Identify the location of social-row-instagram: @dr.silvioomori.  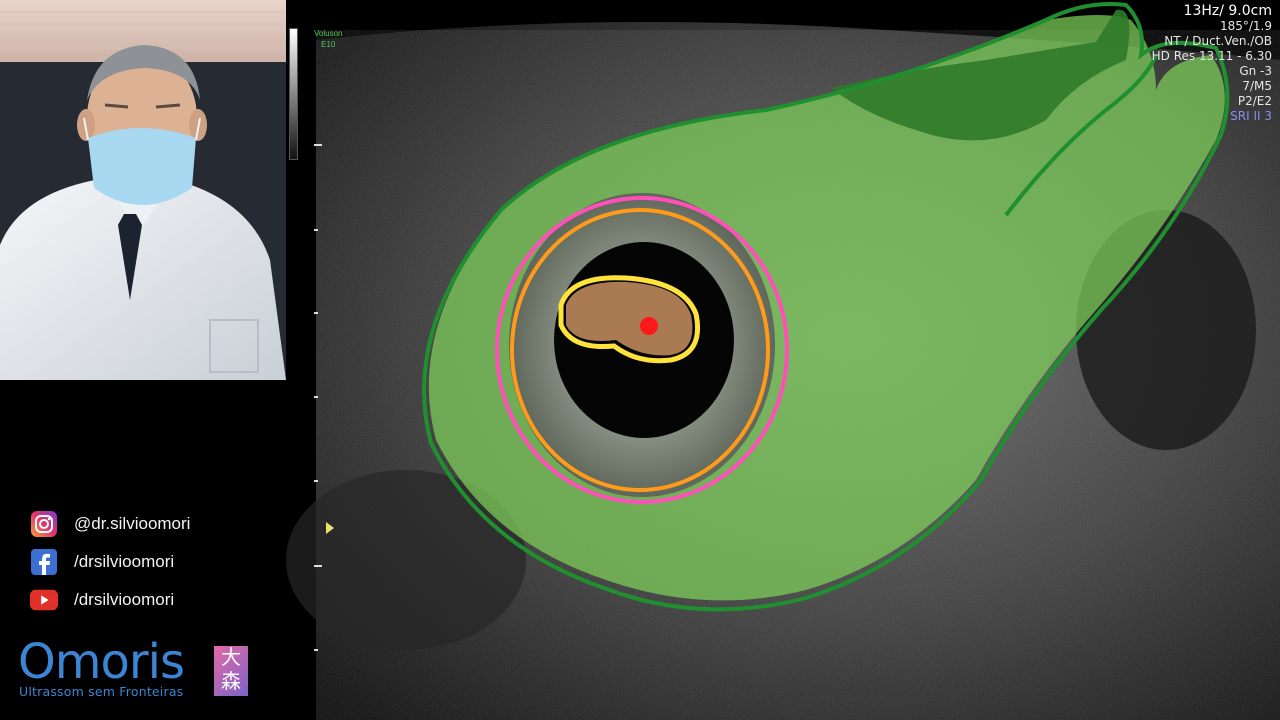
(110, 524).